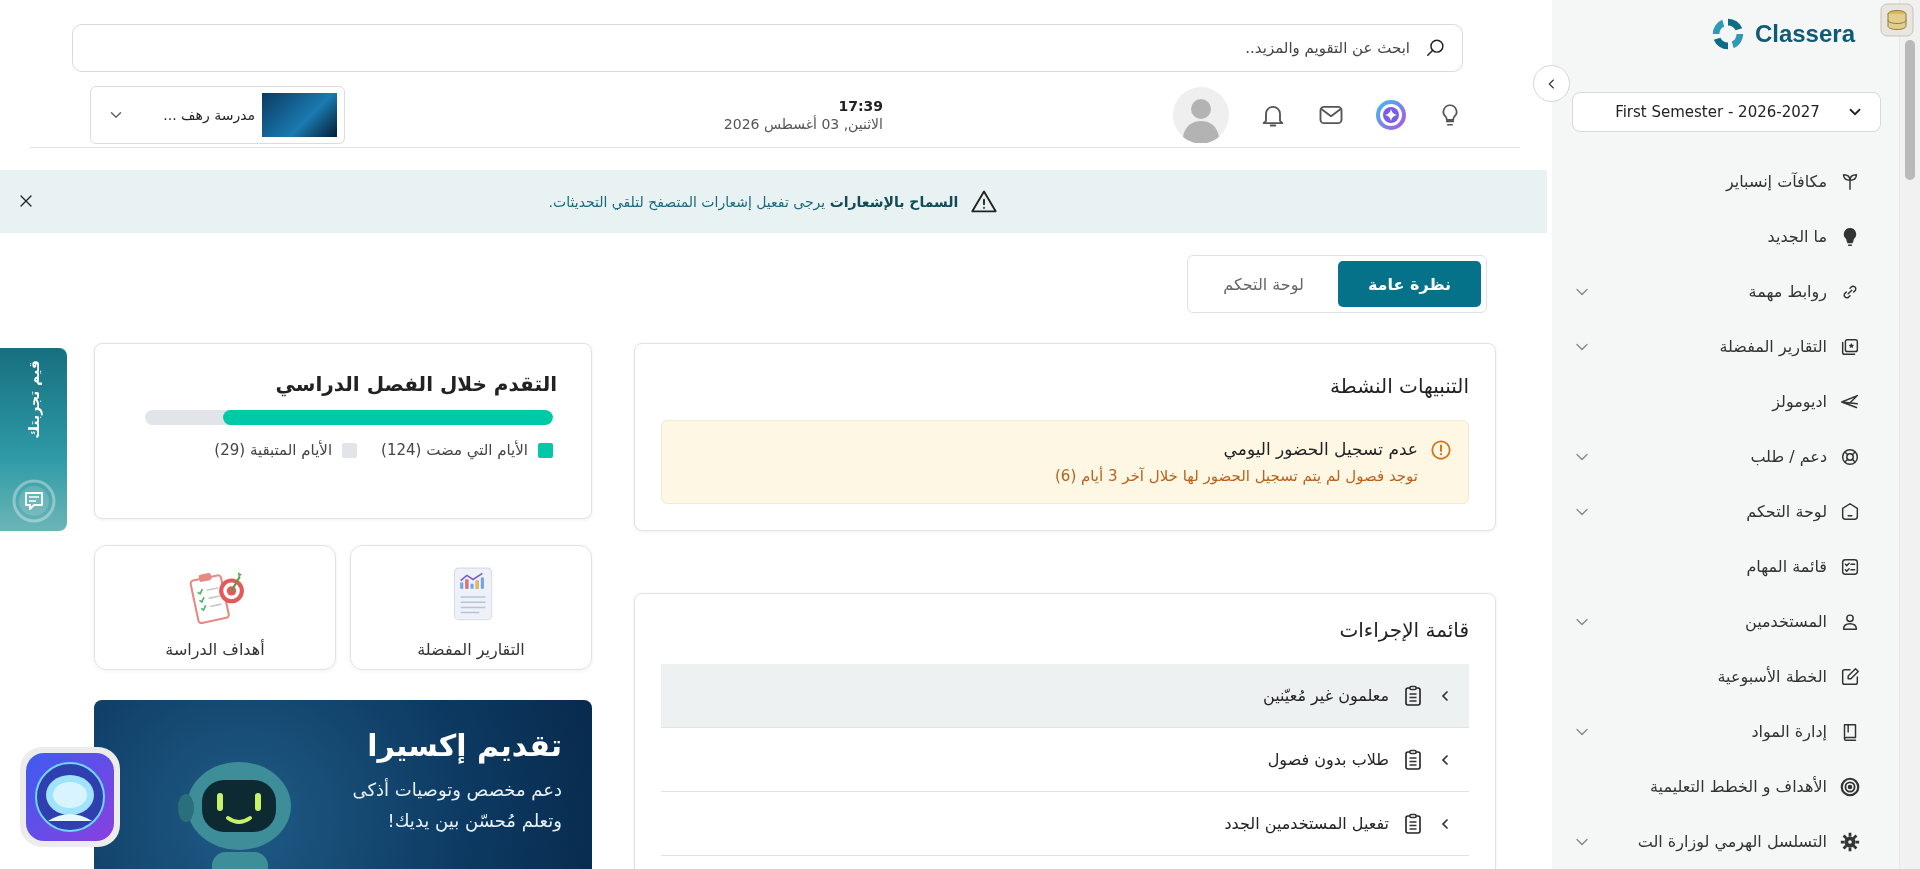 The width and height of the screenshot is (1920, 869). I want to click on sidebar-item: الخطة الأسبوعية, so click(1725, 676).